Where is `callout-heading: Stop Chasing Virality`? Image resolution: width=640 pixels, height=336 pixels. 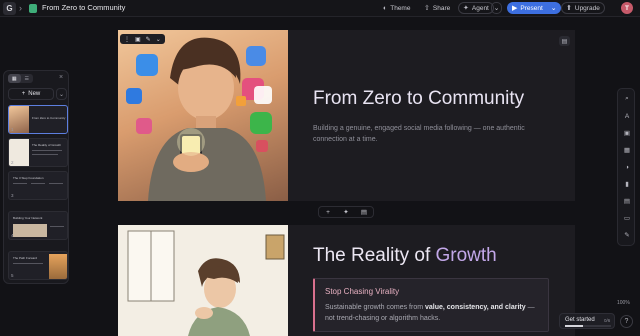
callout-heading: Stop Chasing Virality is located at coordinates (362, 291).